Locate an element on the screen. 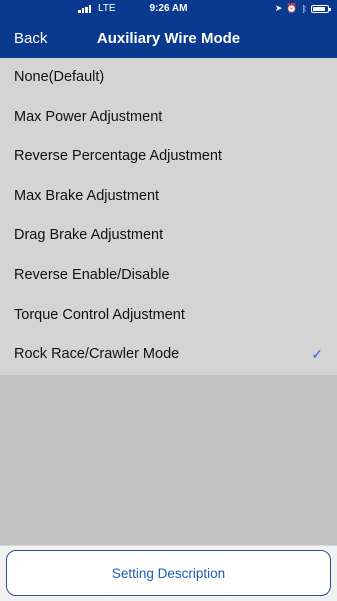  option-row: Drag Brake Adjustment is located at coordinates (168, 236).